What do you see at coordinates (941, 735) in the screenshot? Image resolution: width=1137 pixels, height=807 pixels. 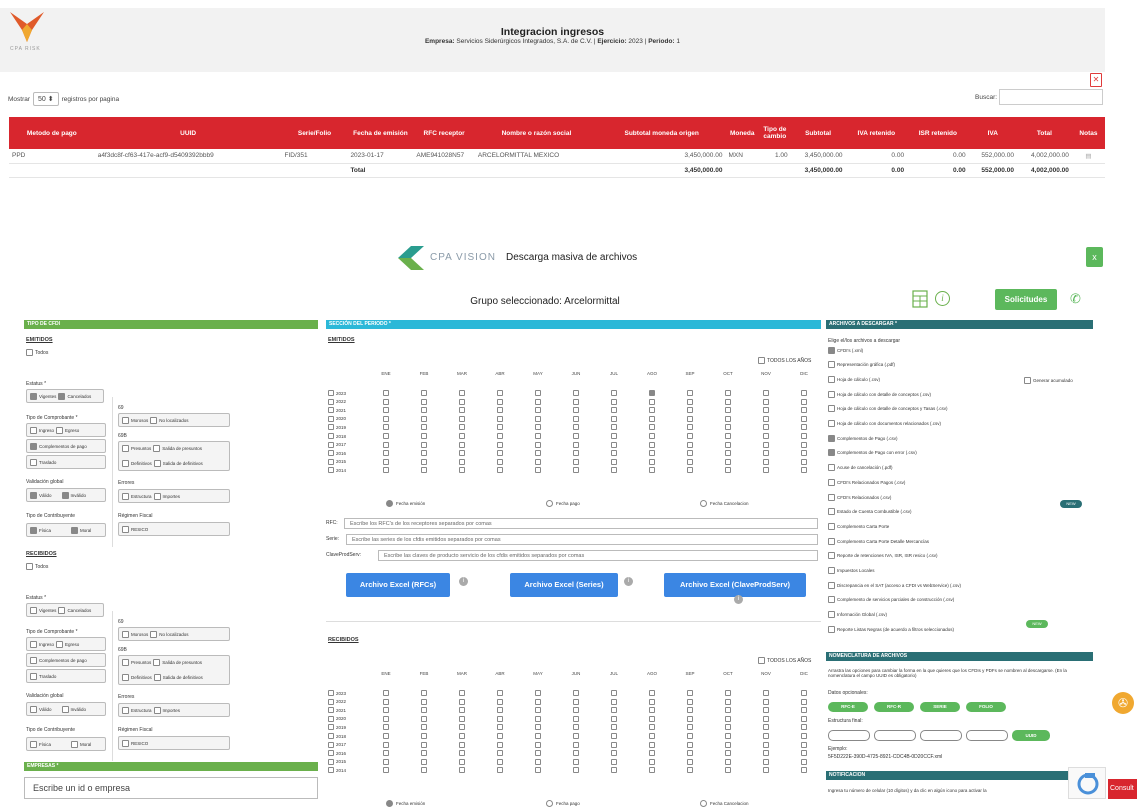 I see `nomen-slot` at bounding box center [941, 735].